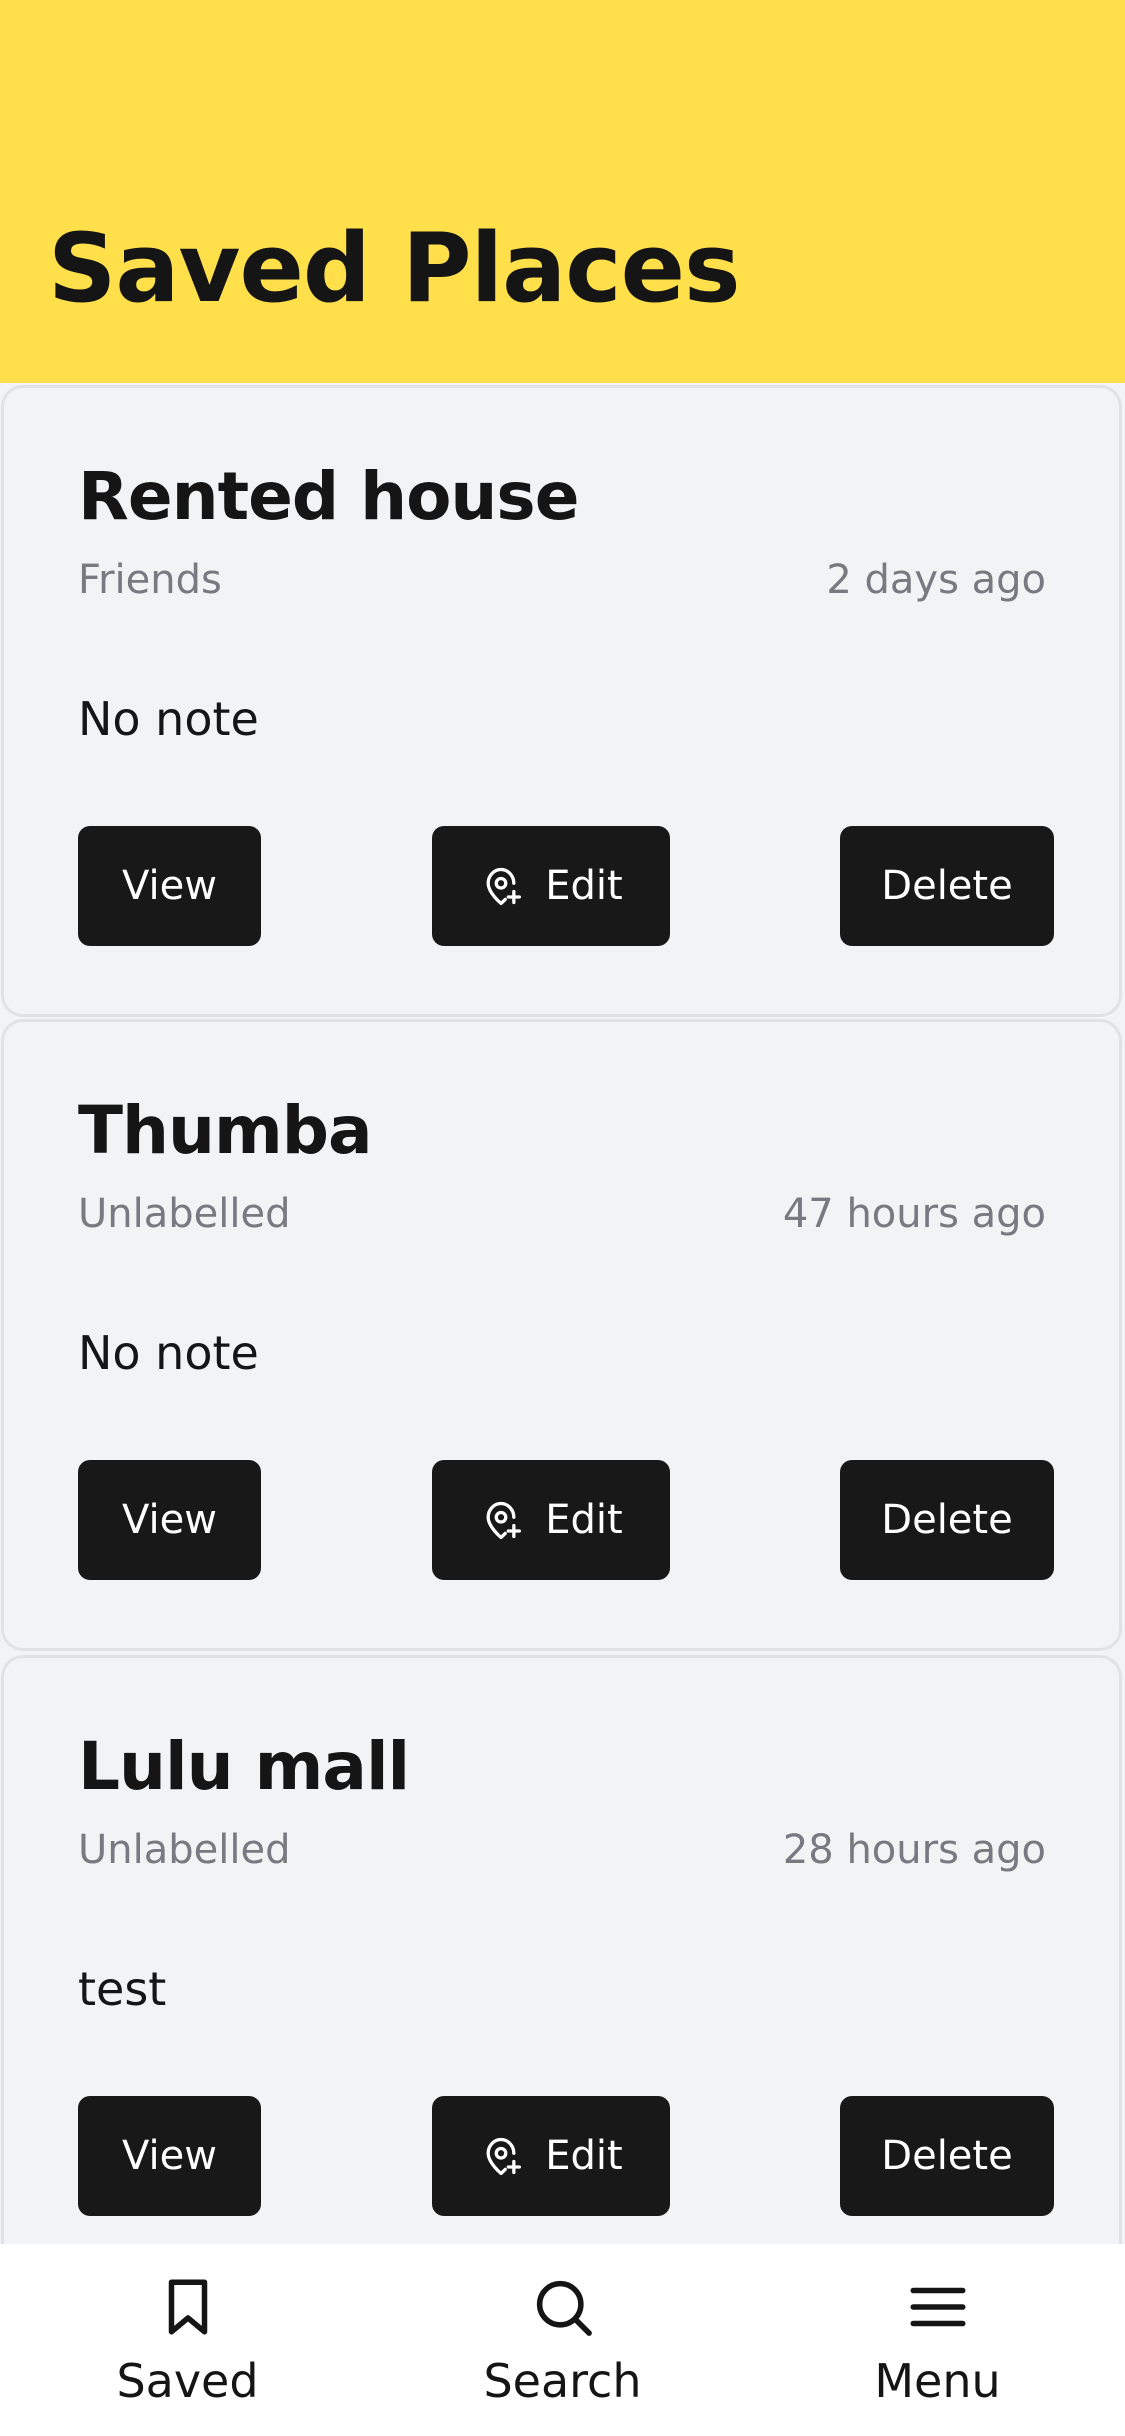  I want to click on bottom-nav: Saved Search Menu, so click(562, 2340).